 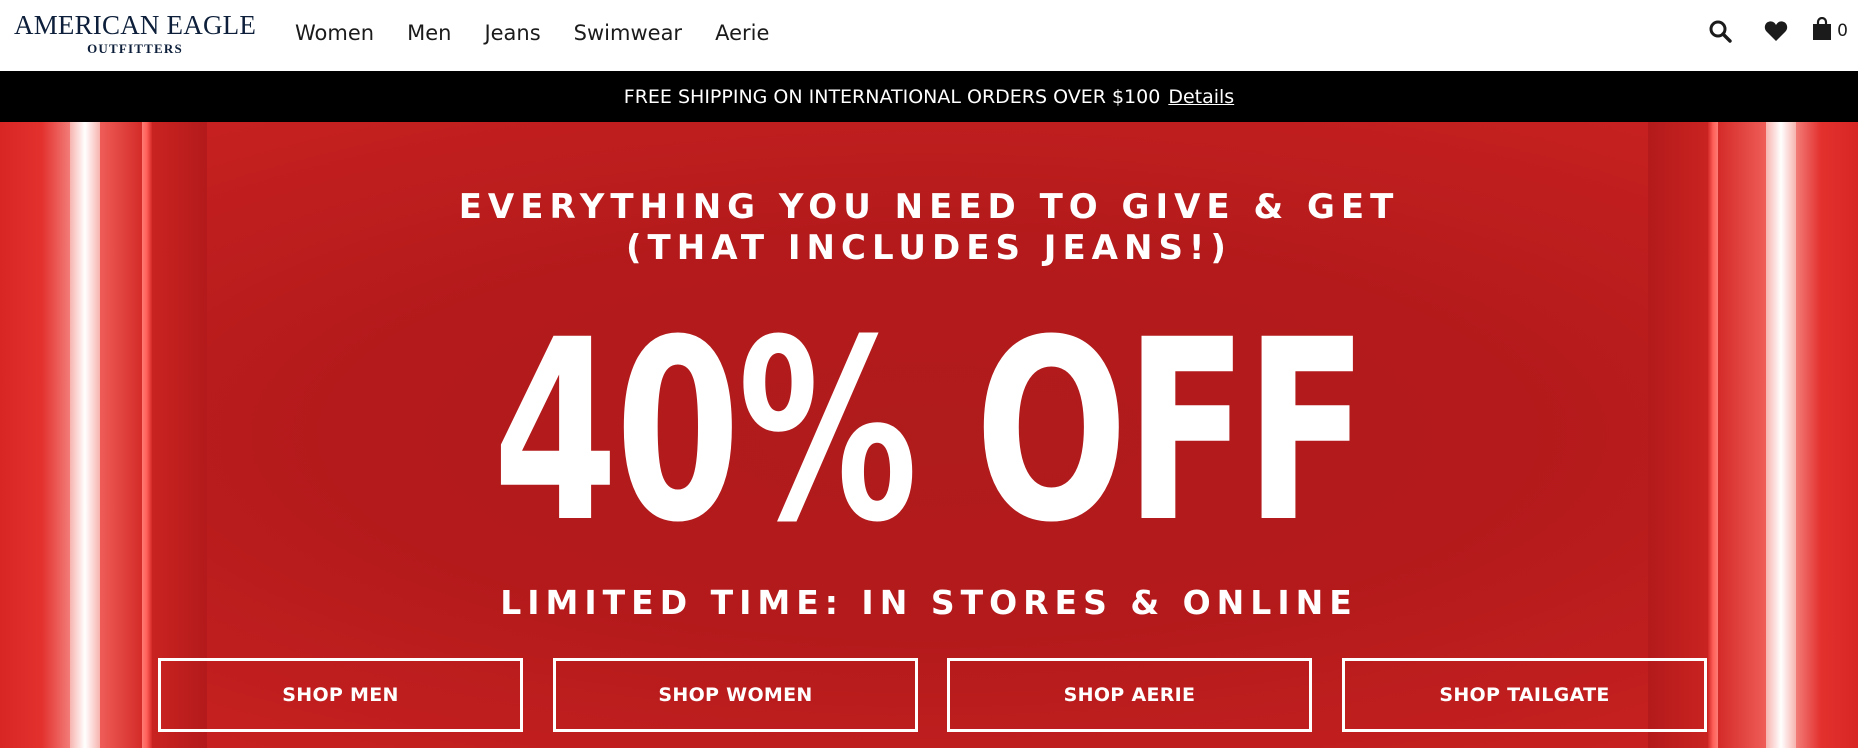 What do you see at coordinates (548, 33) in the screenshot?
I see `main-nav: Women Men Jeans Swimwear Aerie` at bounding box center [548, 33].